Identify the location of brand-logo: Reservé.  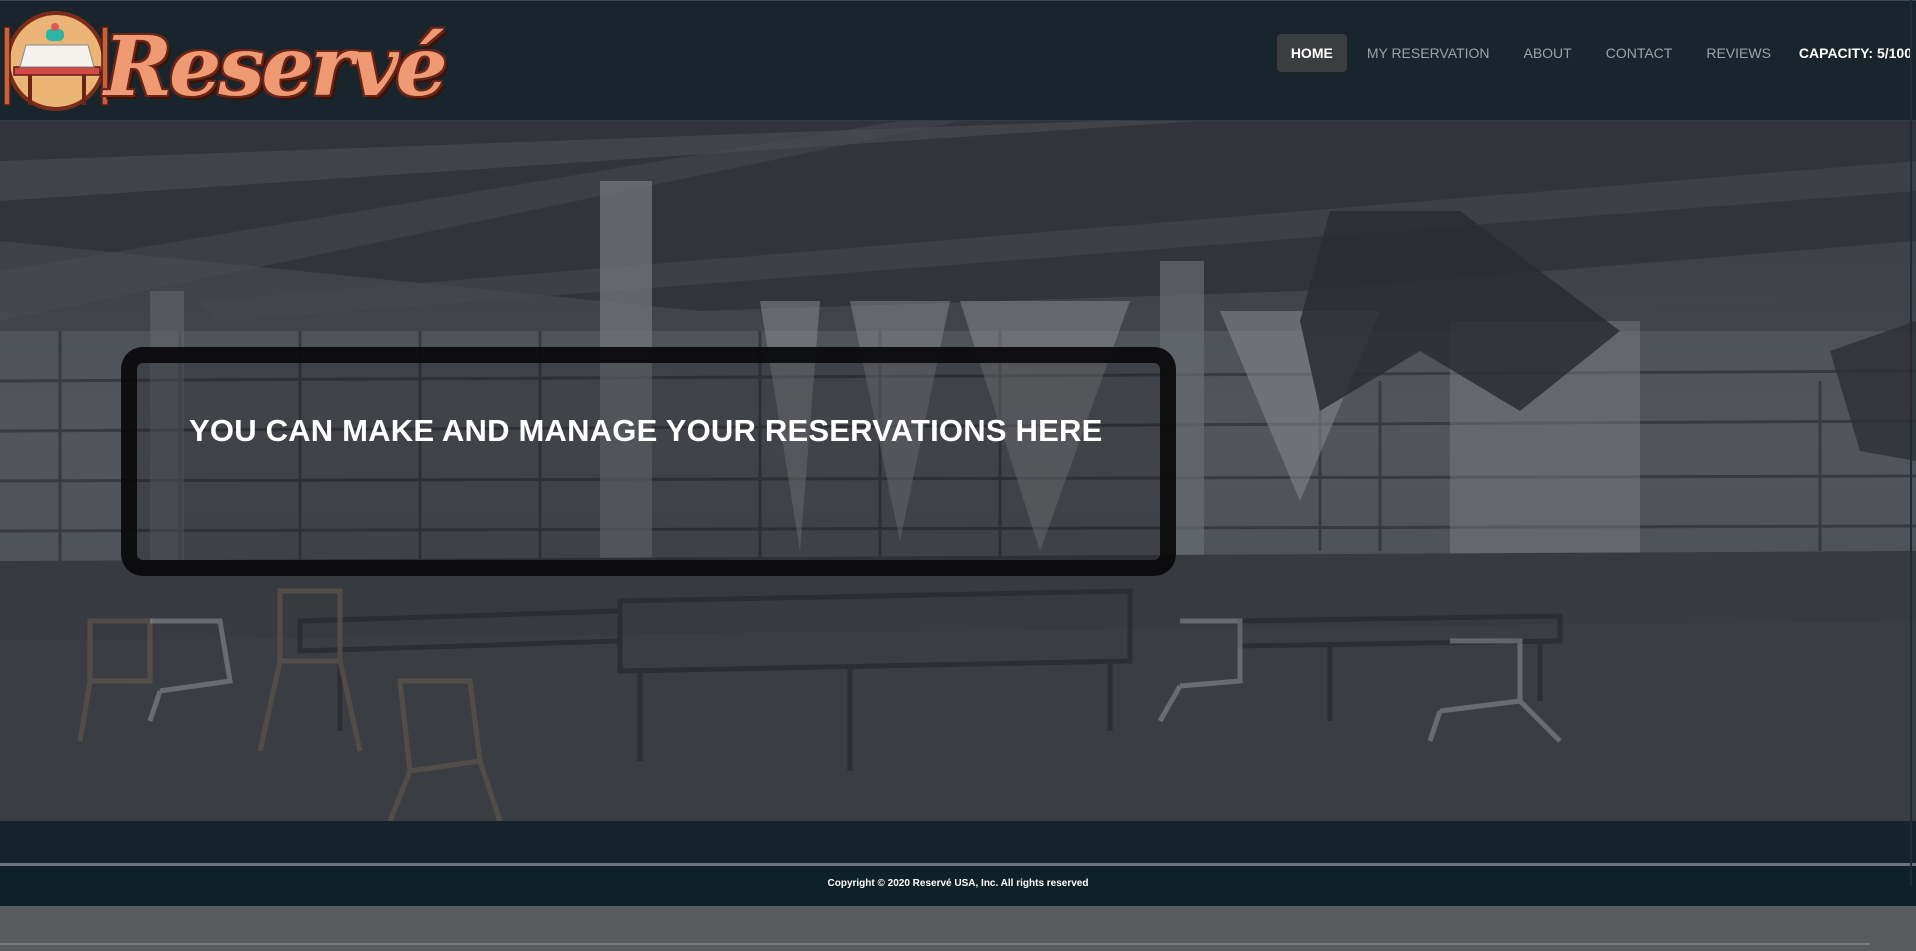
(226, 62).